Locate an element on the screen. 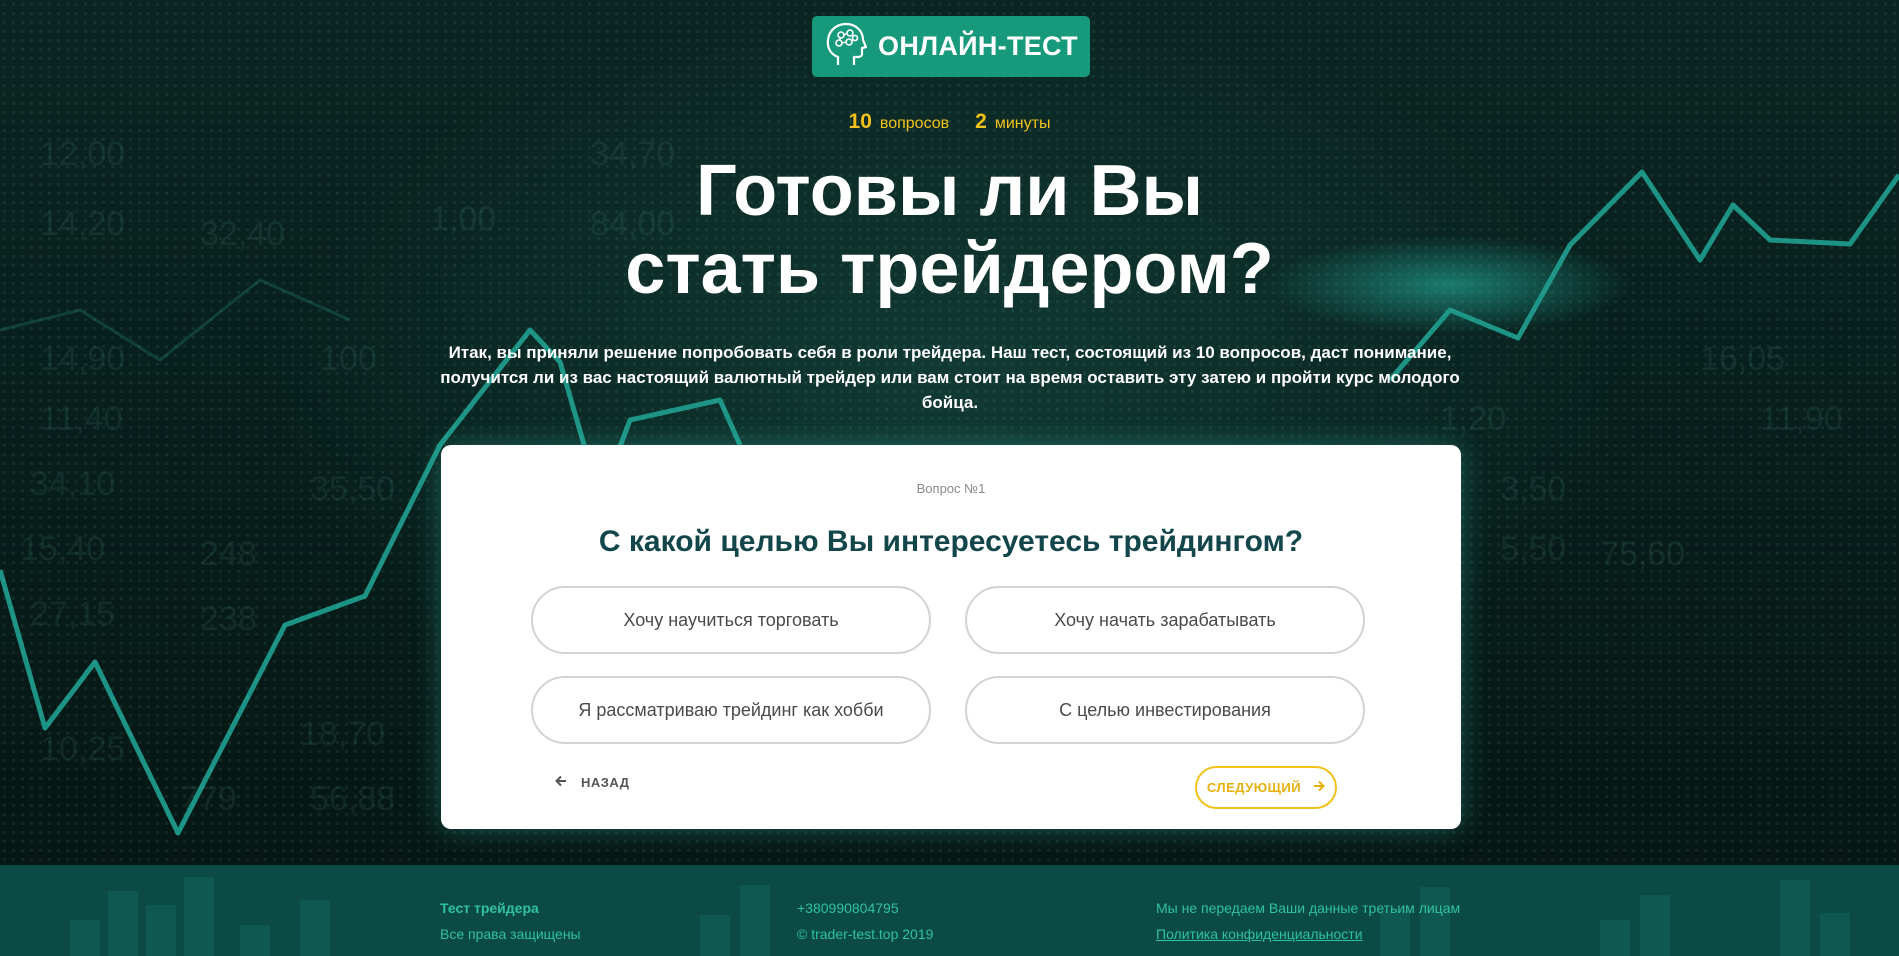  footer-bars-decoration is located at coordinates (960, 916).